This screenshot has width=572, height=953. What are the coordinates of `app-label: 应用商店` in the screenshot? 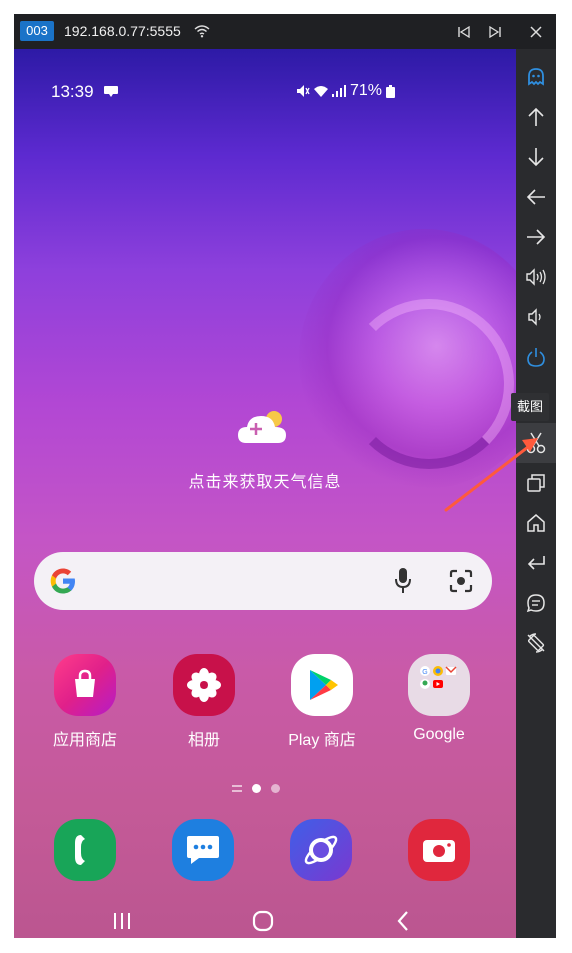 It's located at (84, 740).